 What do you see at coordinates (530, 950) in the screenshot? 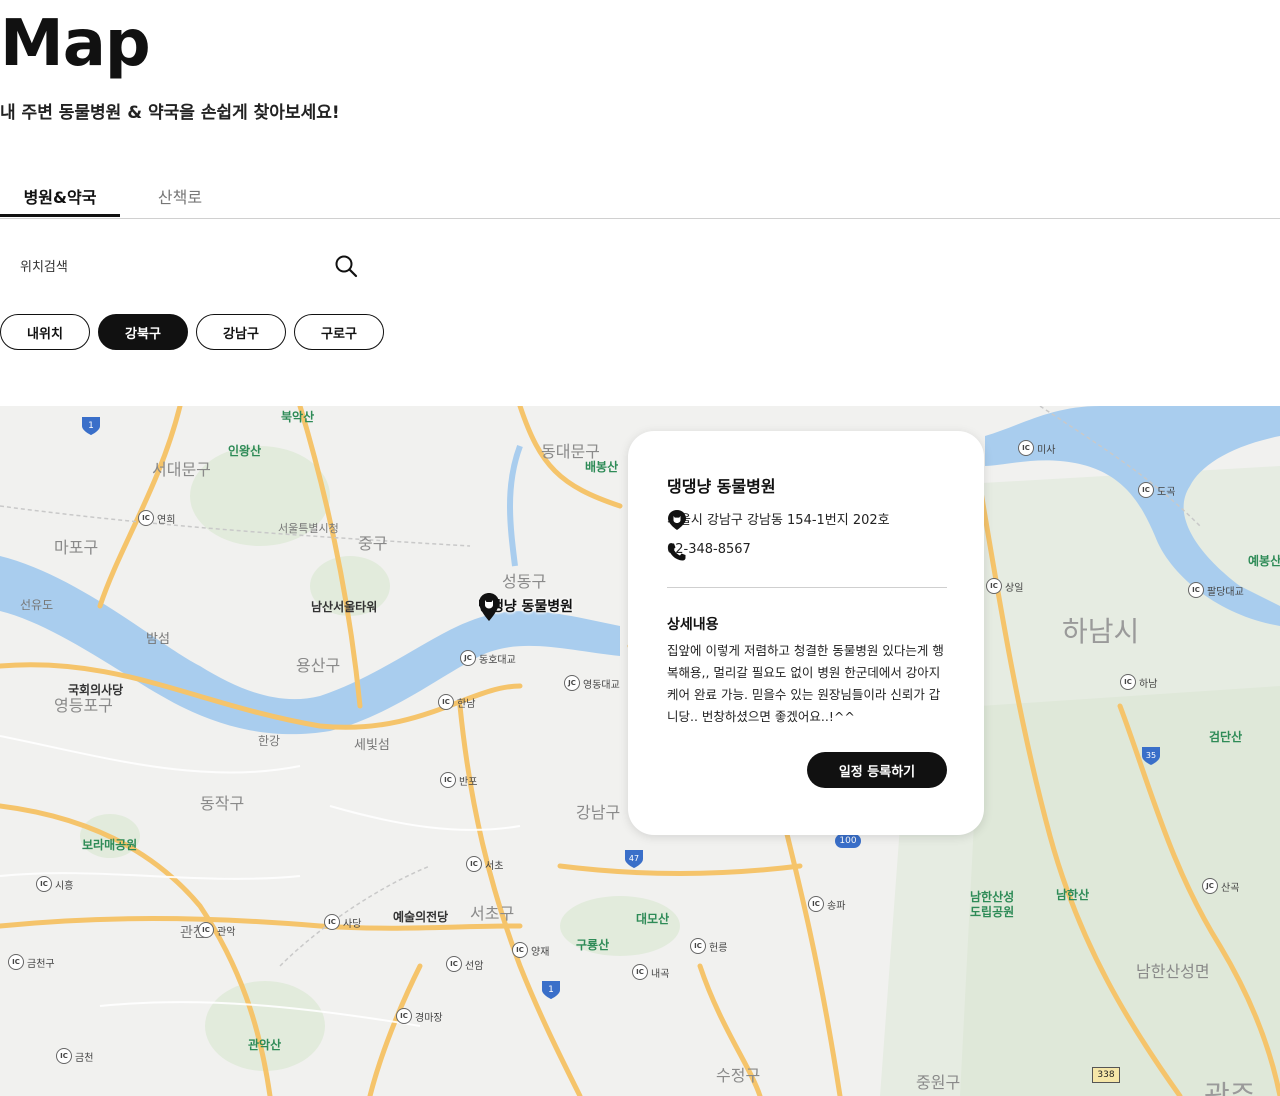
I see `ic-yangjae: IC 양재` at bounding box center [530, 950].